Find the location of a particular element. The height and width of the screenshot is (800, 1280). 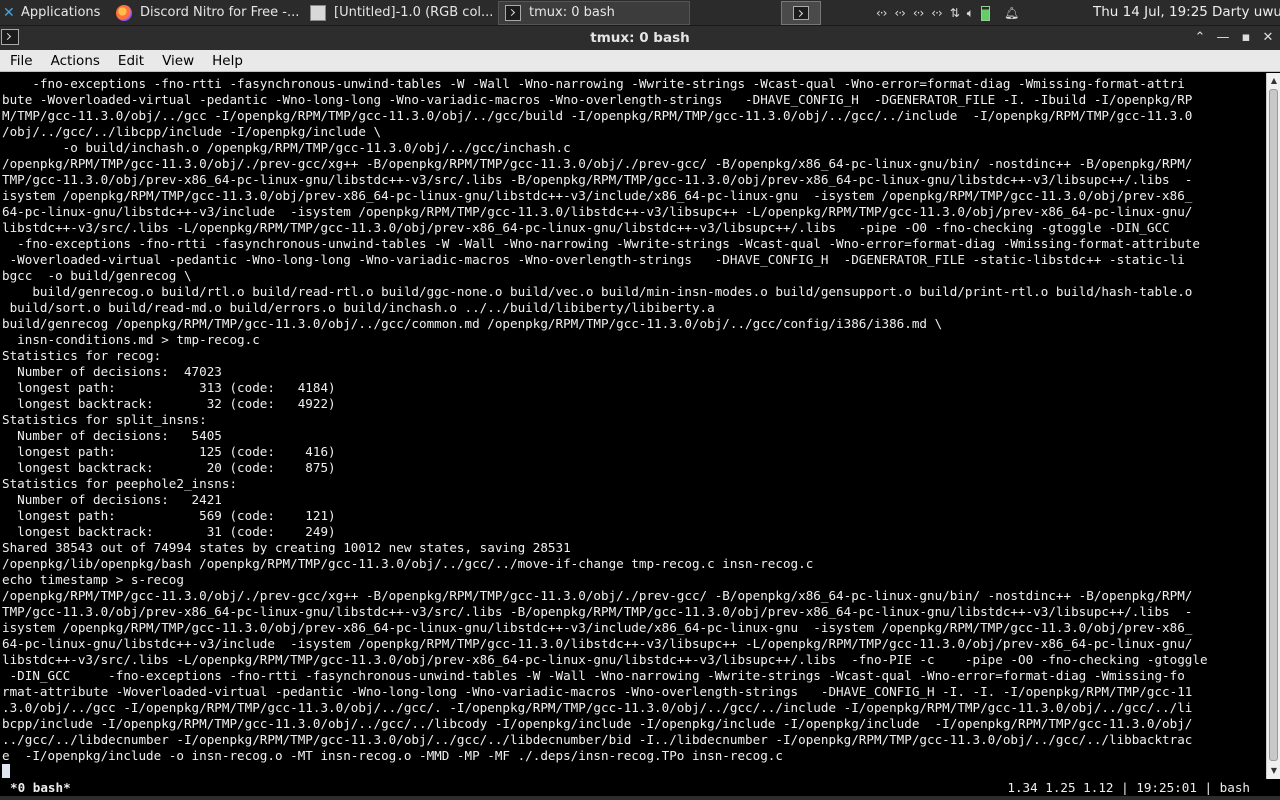

menubar: File Actions Edit View Help is located at coordinates (640, 61).